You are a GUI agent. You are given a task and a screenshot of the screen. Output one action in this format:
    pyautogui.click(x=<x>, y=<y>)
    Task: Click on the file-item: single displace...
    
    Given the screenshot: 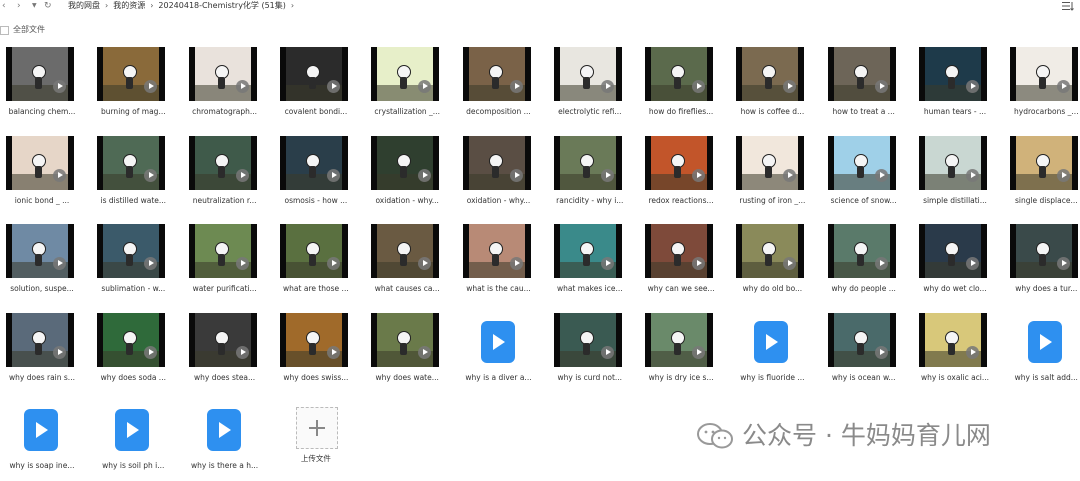 What is the action you would take?
    pyautogui.click(x=1042, y=175)
    